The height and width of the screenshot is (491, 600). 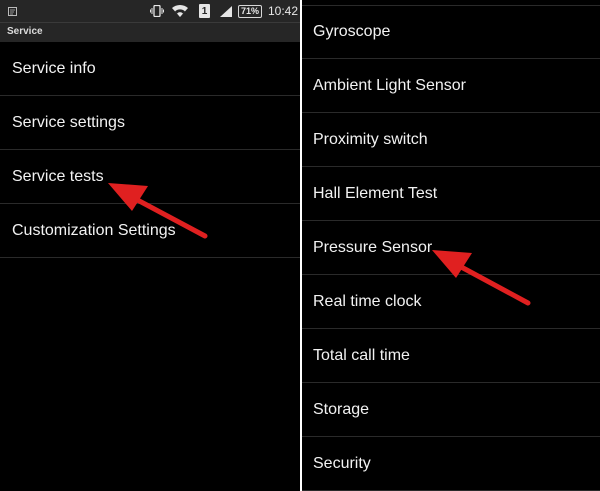 I want to click on pressure-sensor-item: Pressure Sensor, so click(x=451, y=248).